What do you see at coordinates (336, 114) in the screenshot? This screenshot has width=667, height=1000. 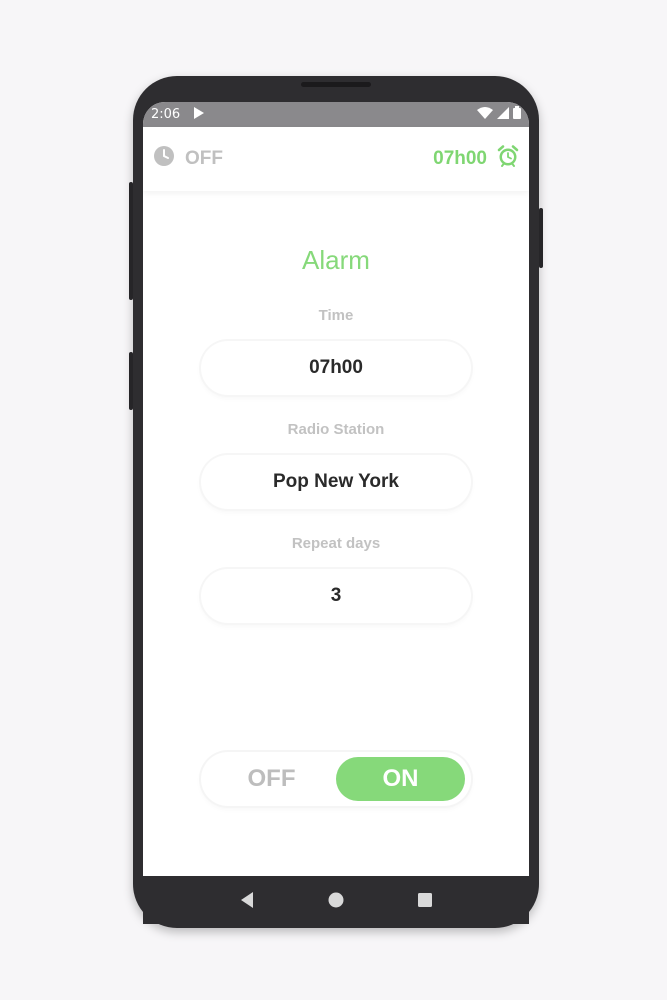 I see `status-bar: 2:06` at bounding box center [336, 114].